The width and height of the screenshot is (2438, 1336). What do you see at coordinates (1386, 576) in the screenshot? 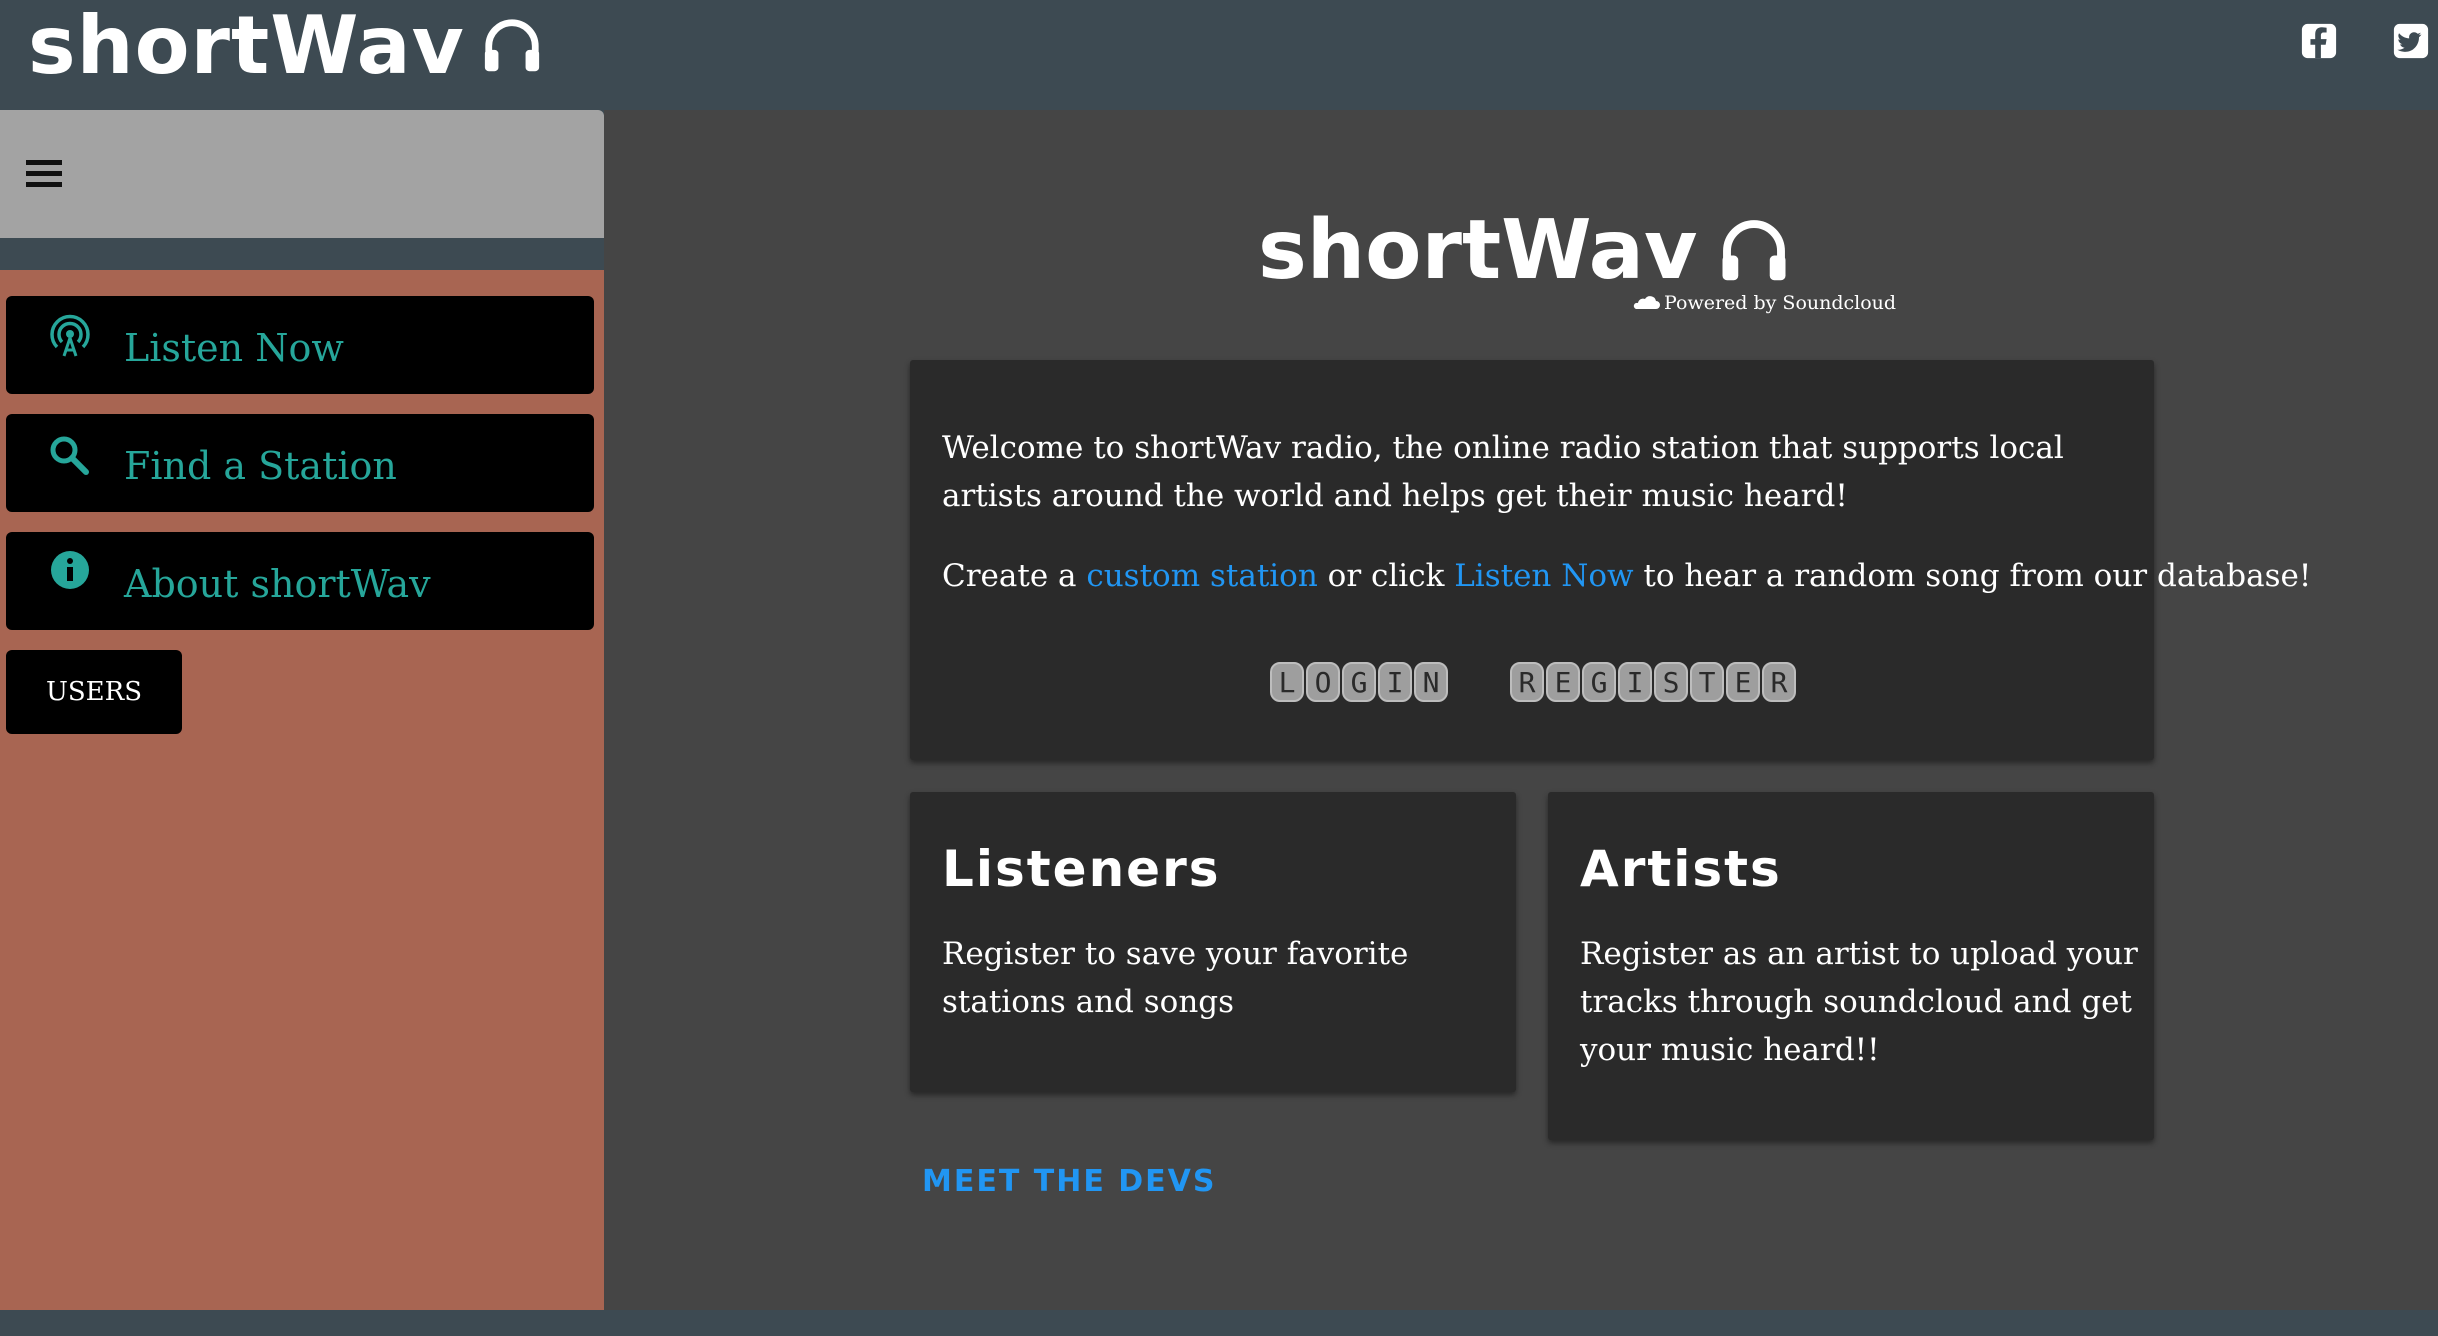
I see `create-text-middle: or click` at bounding box center [1386, 576].